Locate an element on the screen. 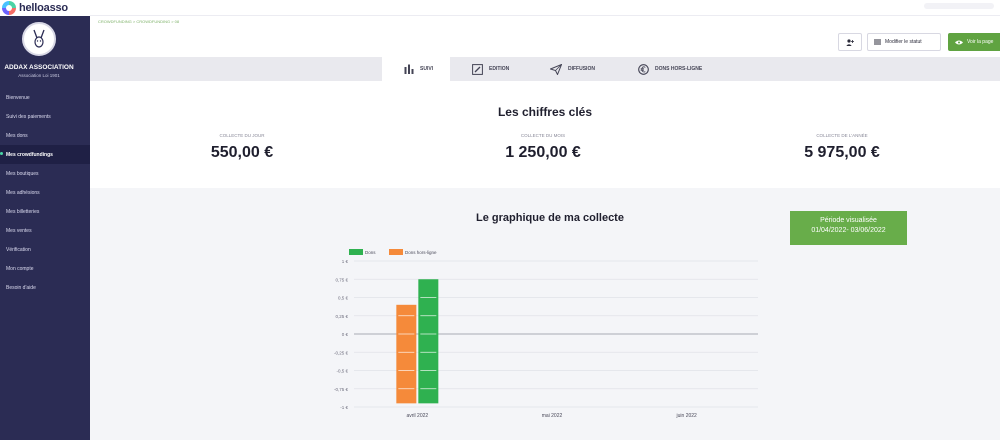  sidebar-item-mon-compte: Mon compte is located at coordinates (45, 268).